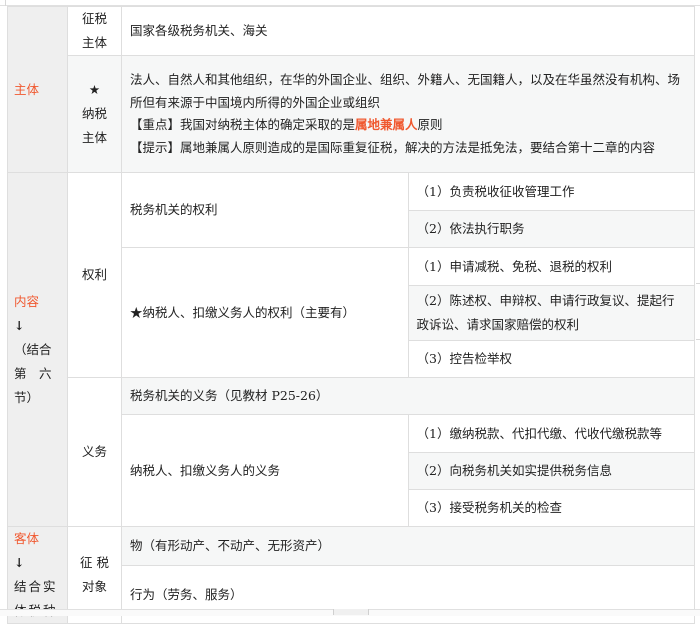 The width and height of the screenshot is (700, 624). Describe the element at coordinates (408, 31) in the screenshot. I see `collector-content: 国家各级税务机关、海关` at that location.